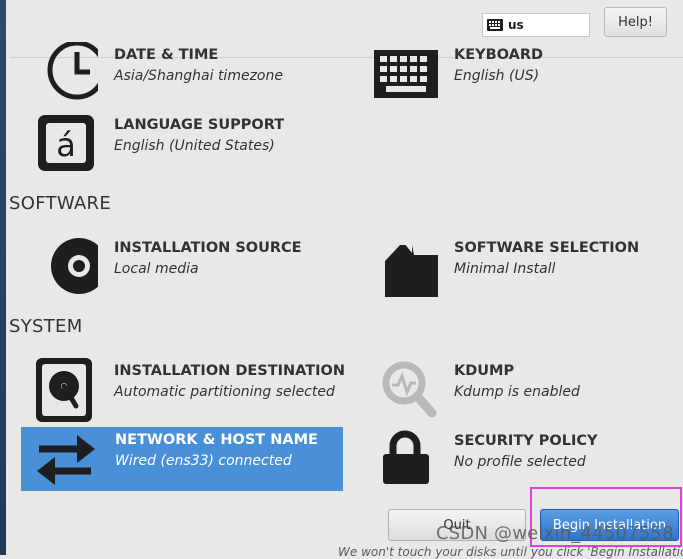  What do you see at coordinates (536, 25) in the screenshot?
I see `keyboard-layout-indicator: us` at bounding box center [536, 25].